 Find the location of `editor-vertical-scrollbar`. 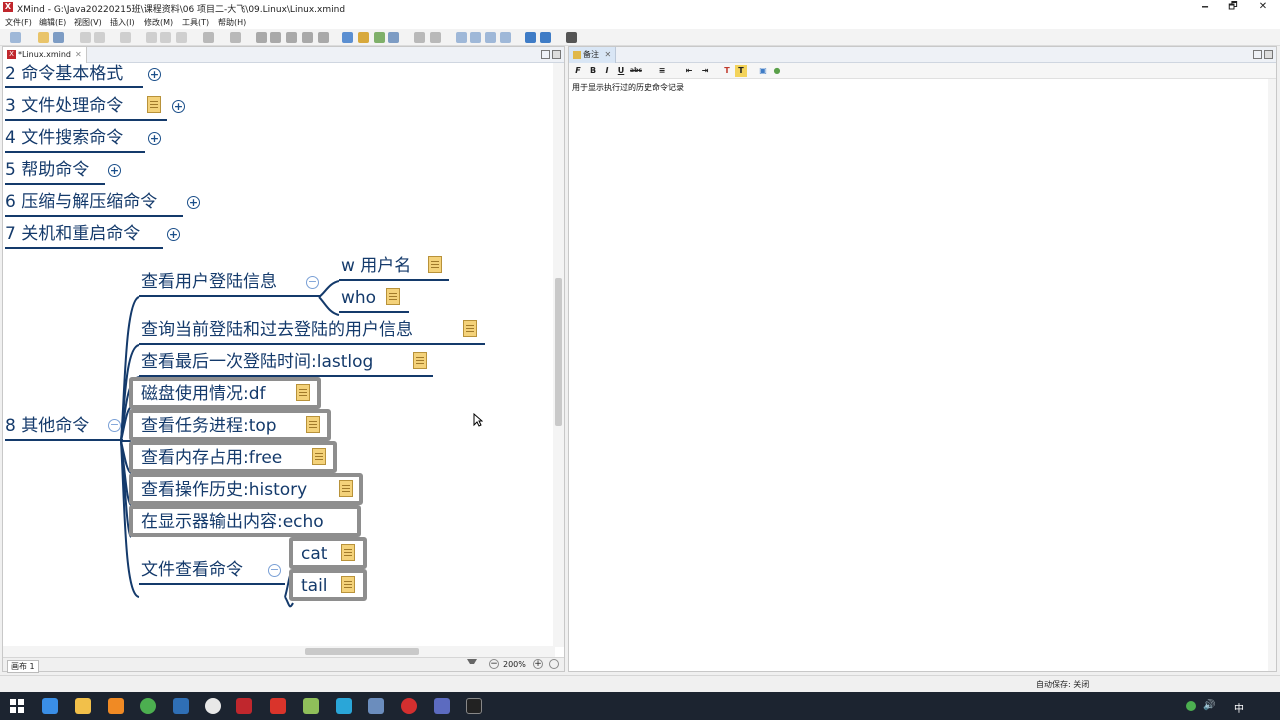

editor-vertical-scrollbar is located at coordinates (558, 355).